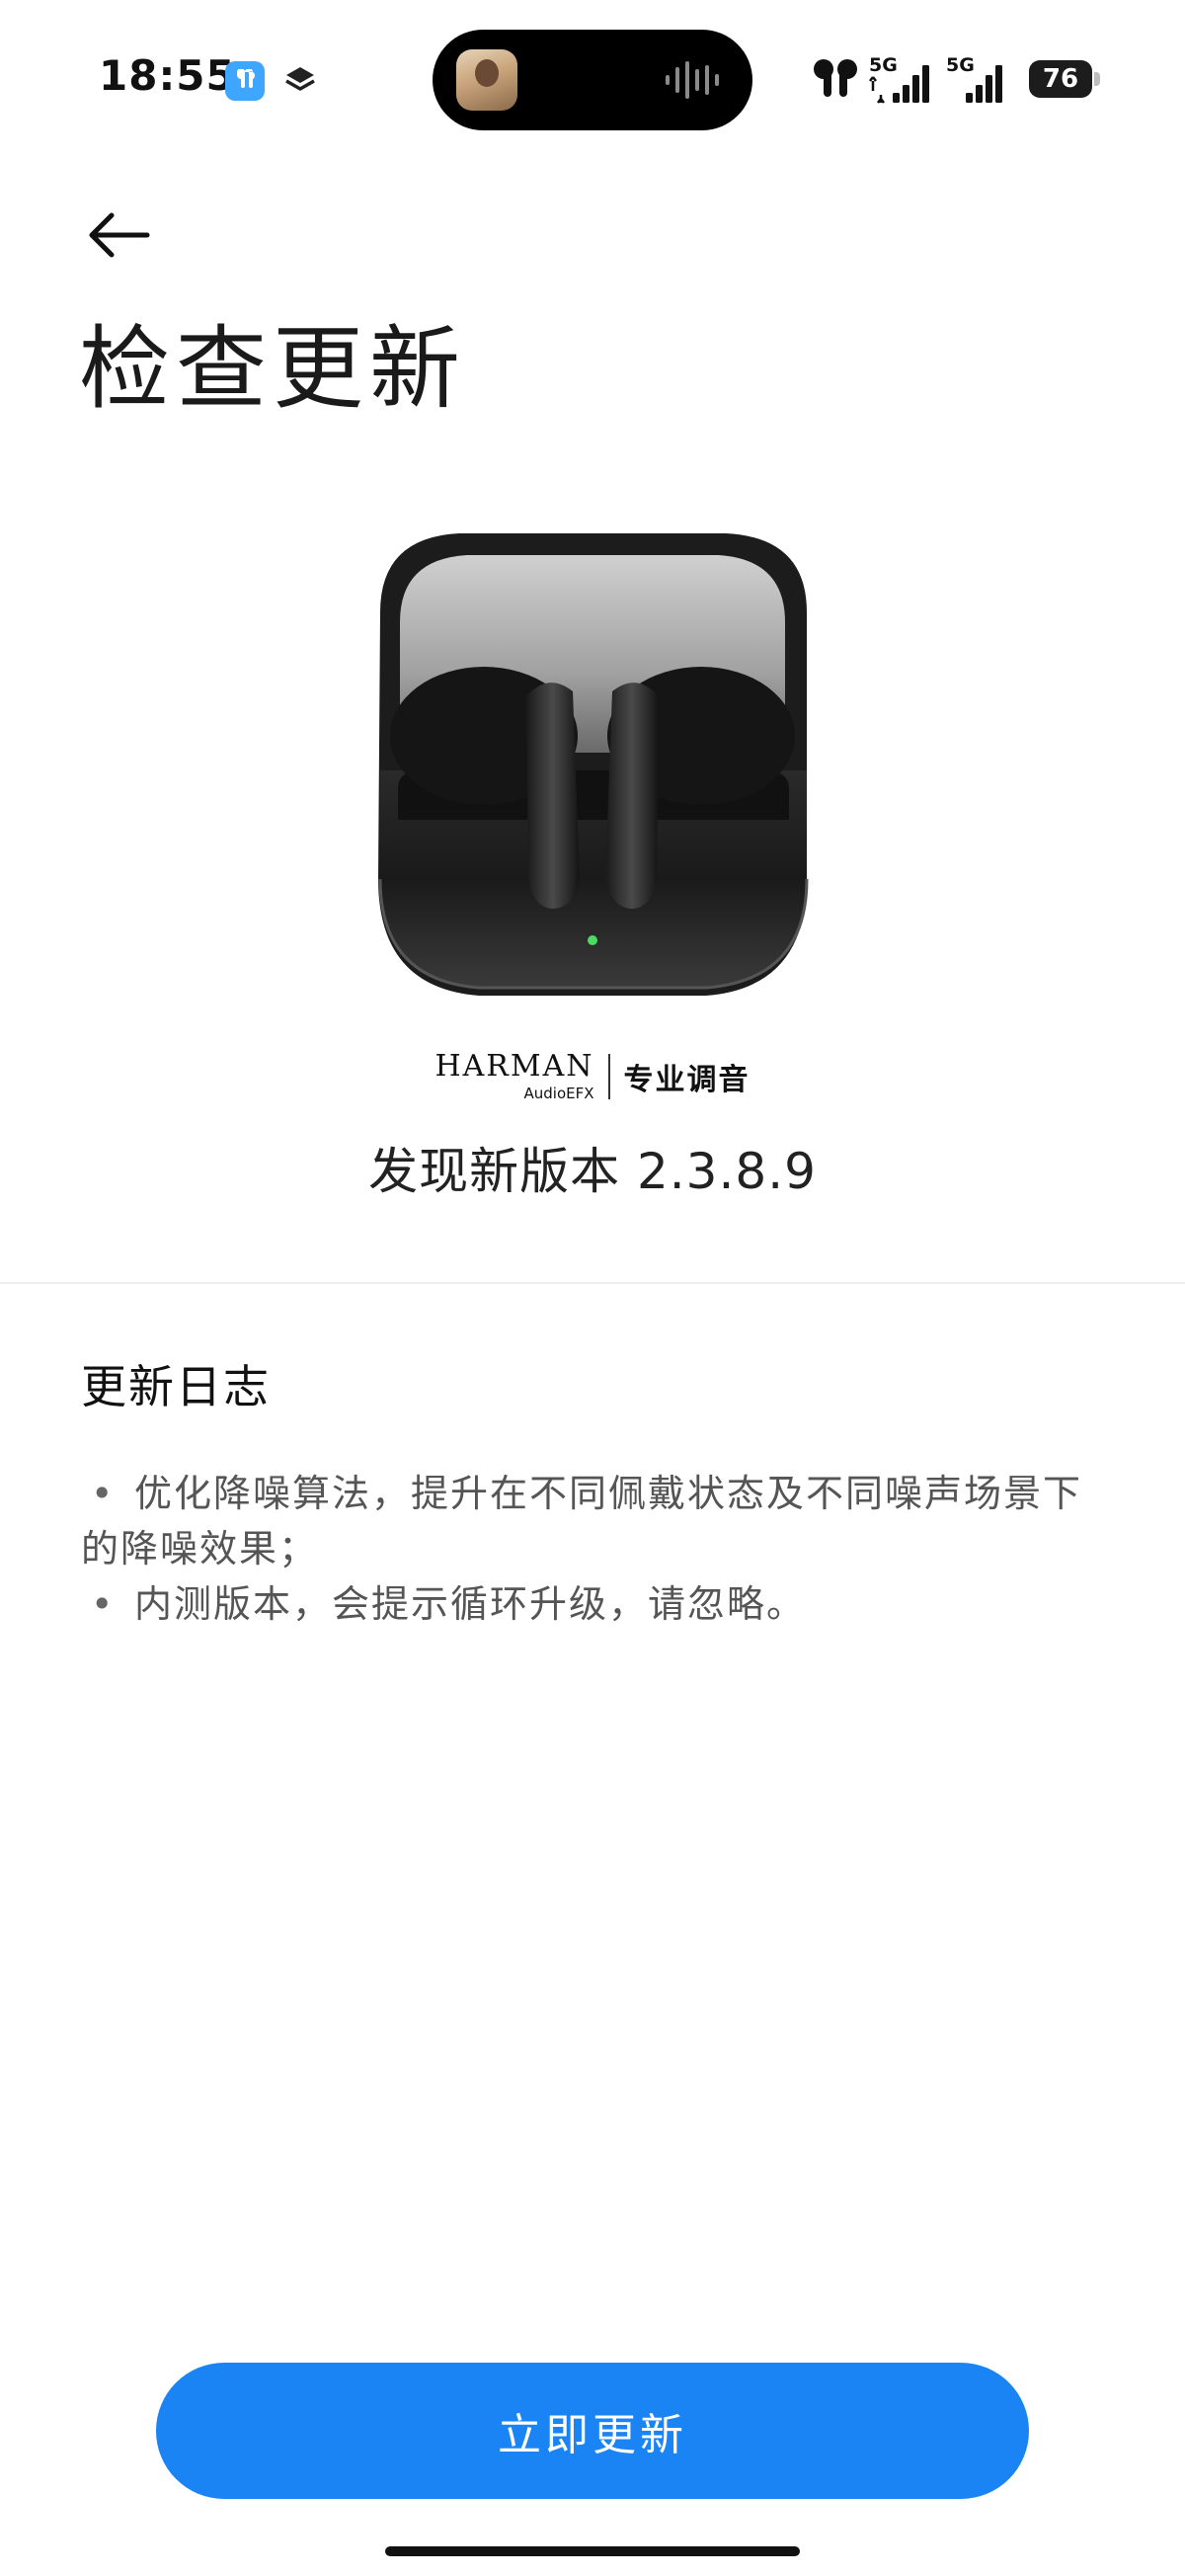 Image resolution: width=1185 pixels, height=2576 pixels. Describe the element at coordinates (592, 2431) in the screenshot. I see `update-now-button: 立即更新` at that location.